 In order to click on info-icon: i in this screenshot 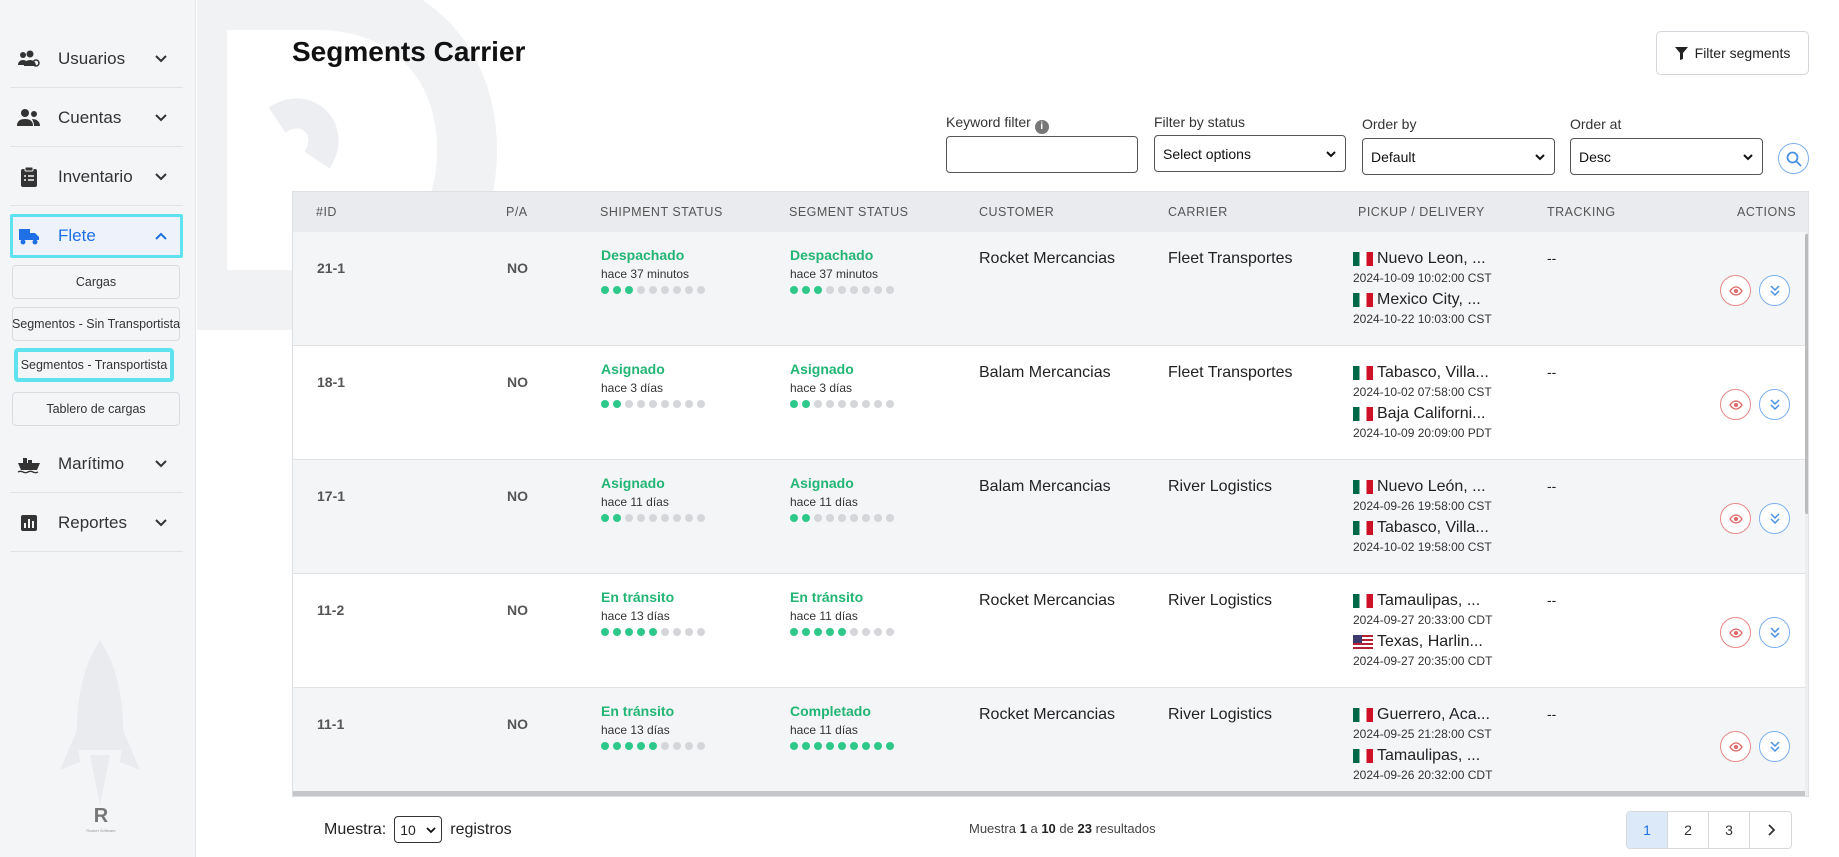, I will do `click(1041, 127)`.